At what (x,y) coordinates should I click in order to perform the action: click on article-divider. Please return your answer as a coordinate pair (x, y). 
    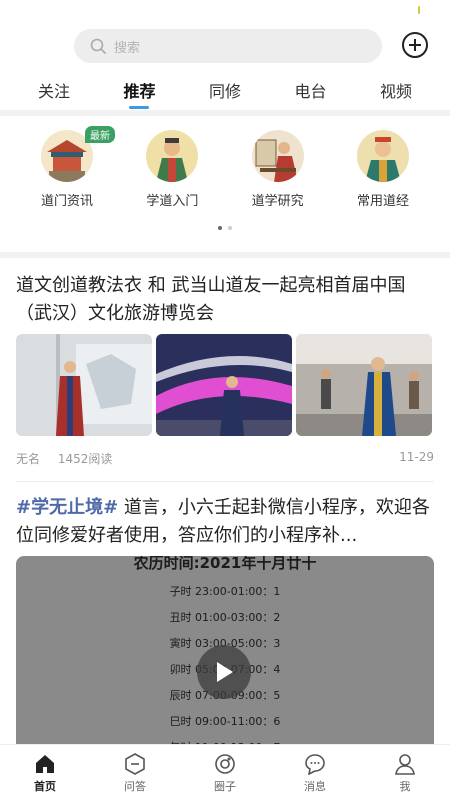
    Looking at the image, I should click on (225, 481).